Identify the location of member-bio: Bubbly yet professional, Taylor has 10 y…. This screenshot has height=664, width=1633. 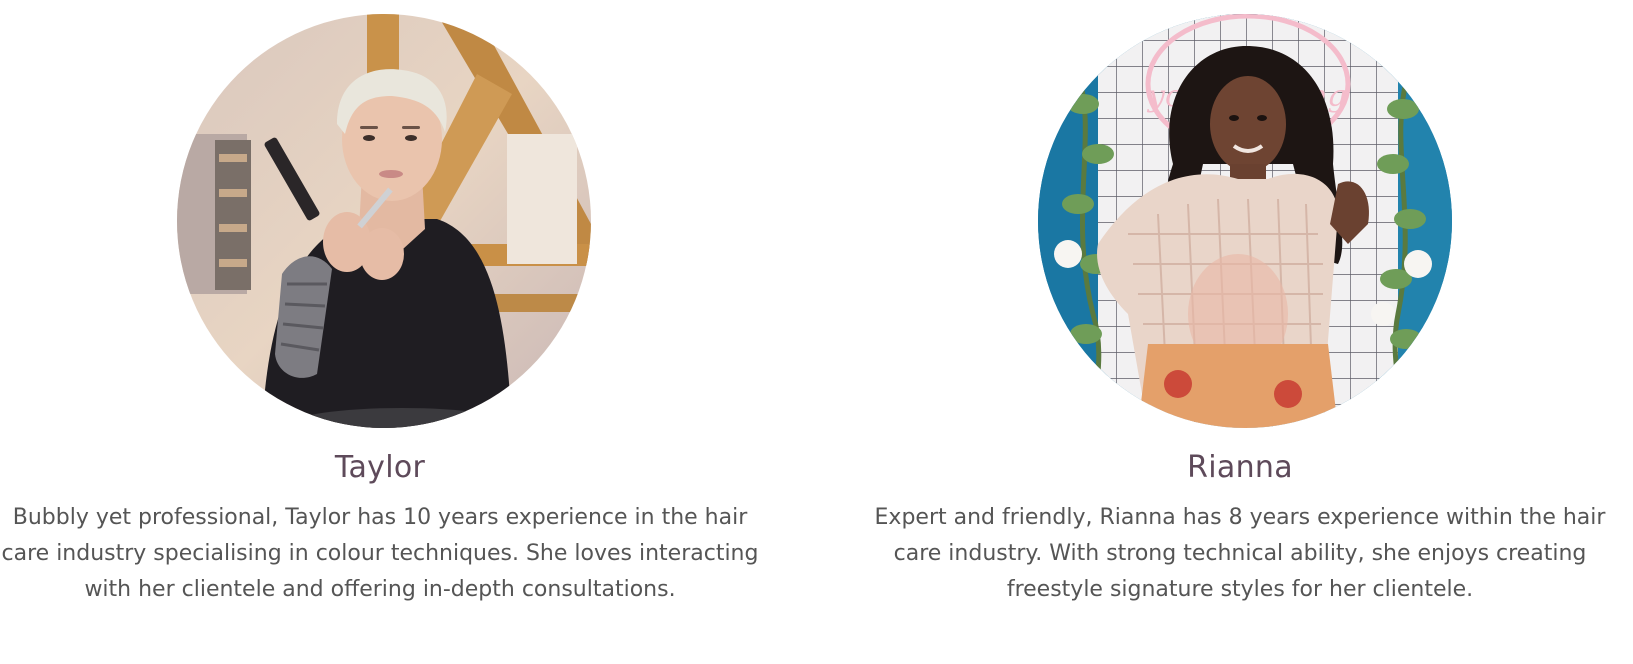
(380, 553).